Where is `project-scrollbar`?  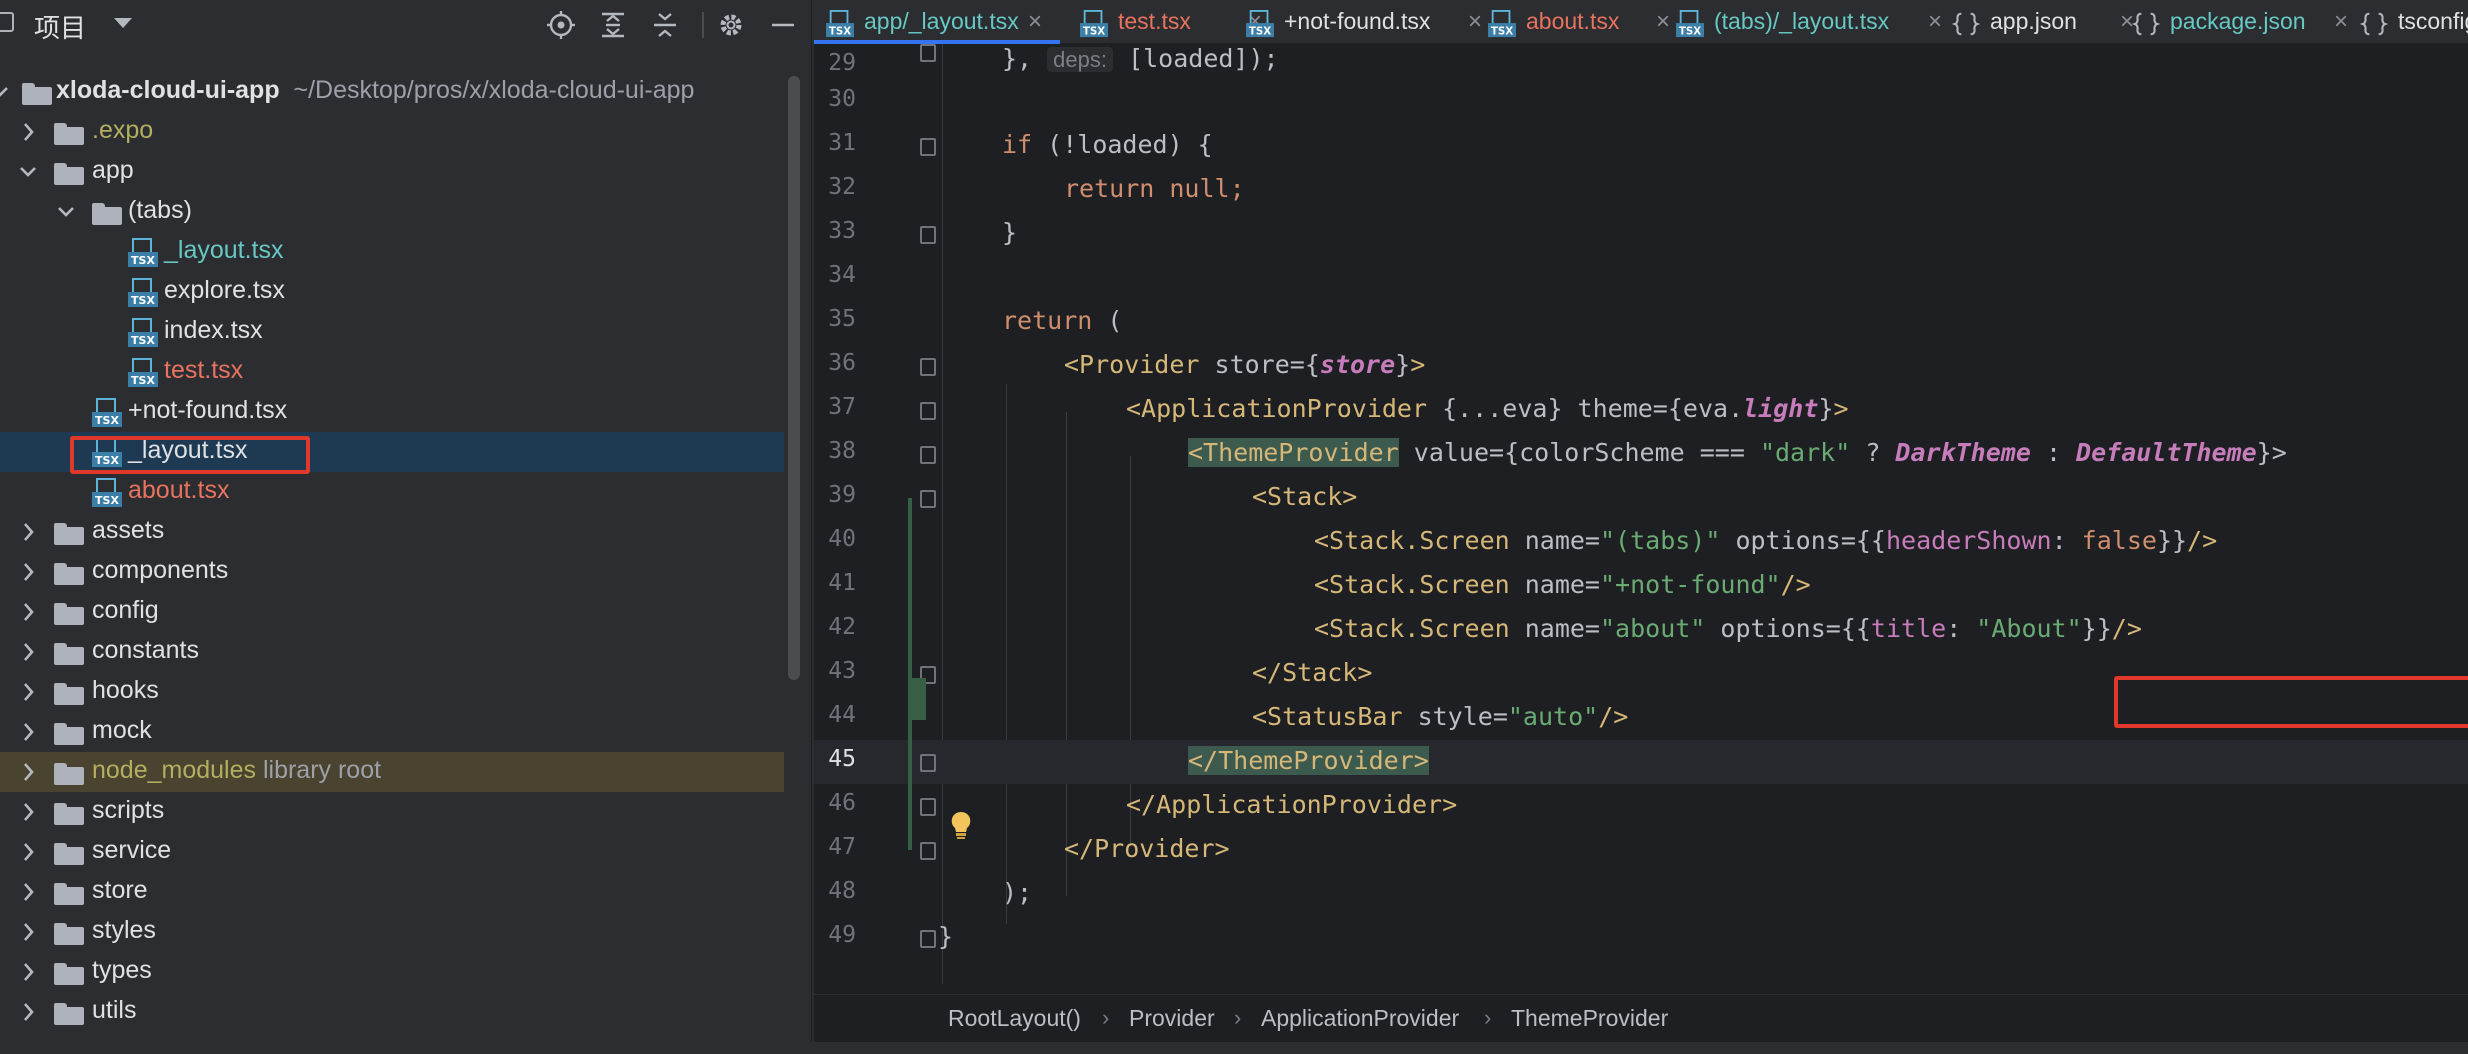
project-scrollbar is located at coordinates (794, 378).